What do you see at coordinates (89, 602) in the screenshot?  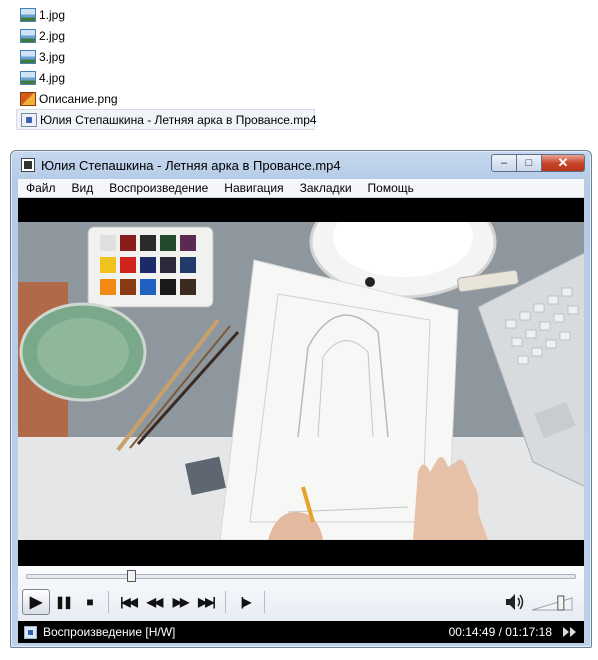 I see `stop-button: ■` at bounding box center [89, 602].